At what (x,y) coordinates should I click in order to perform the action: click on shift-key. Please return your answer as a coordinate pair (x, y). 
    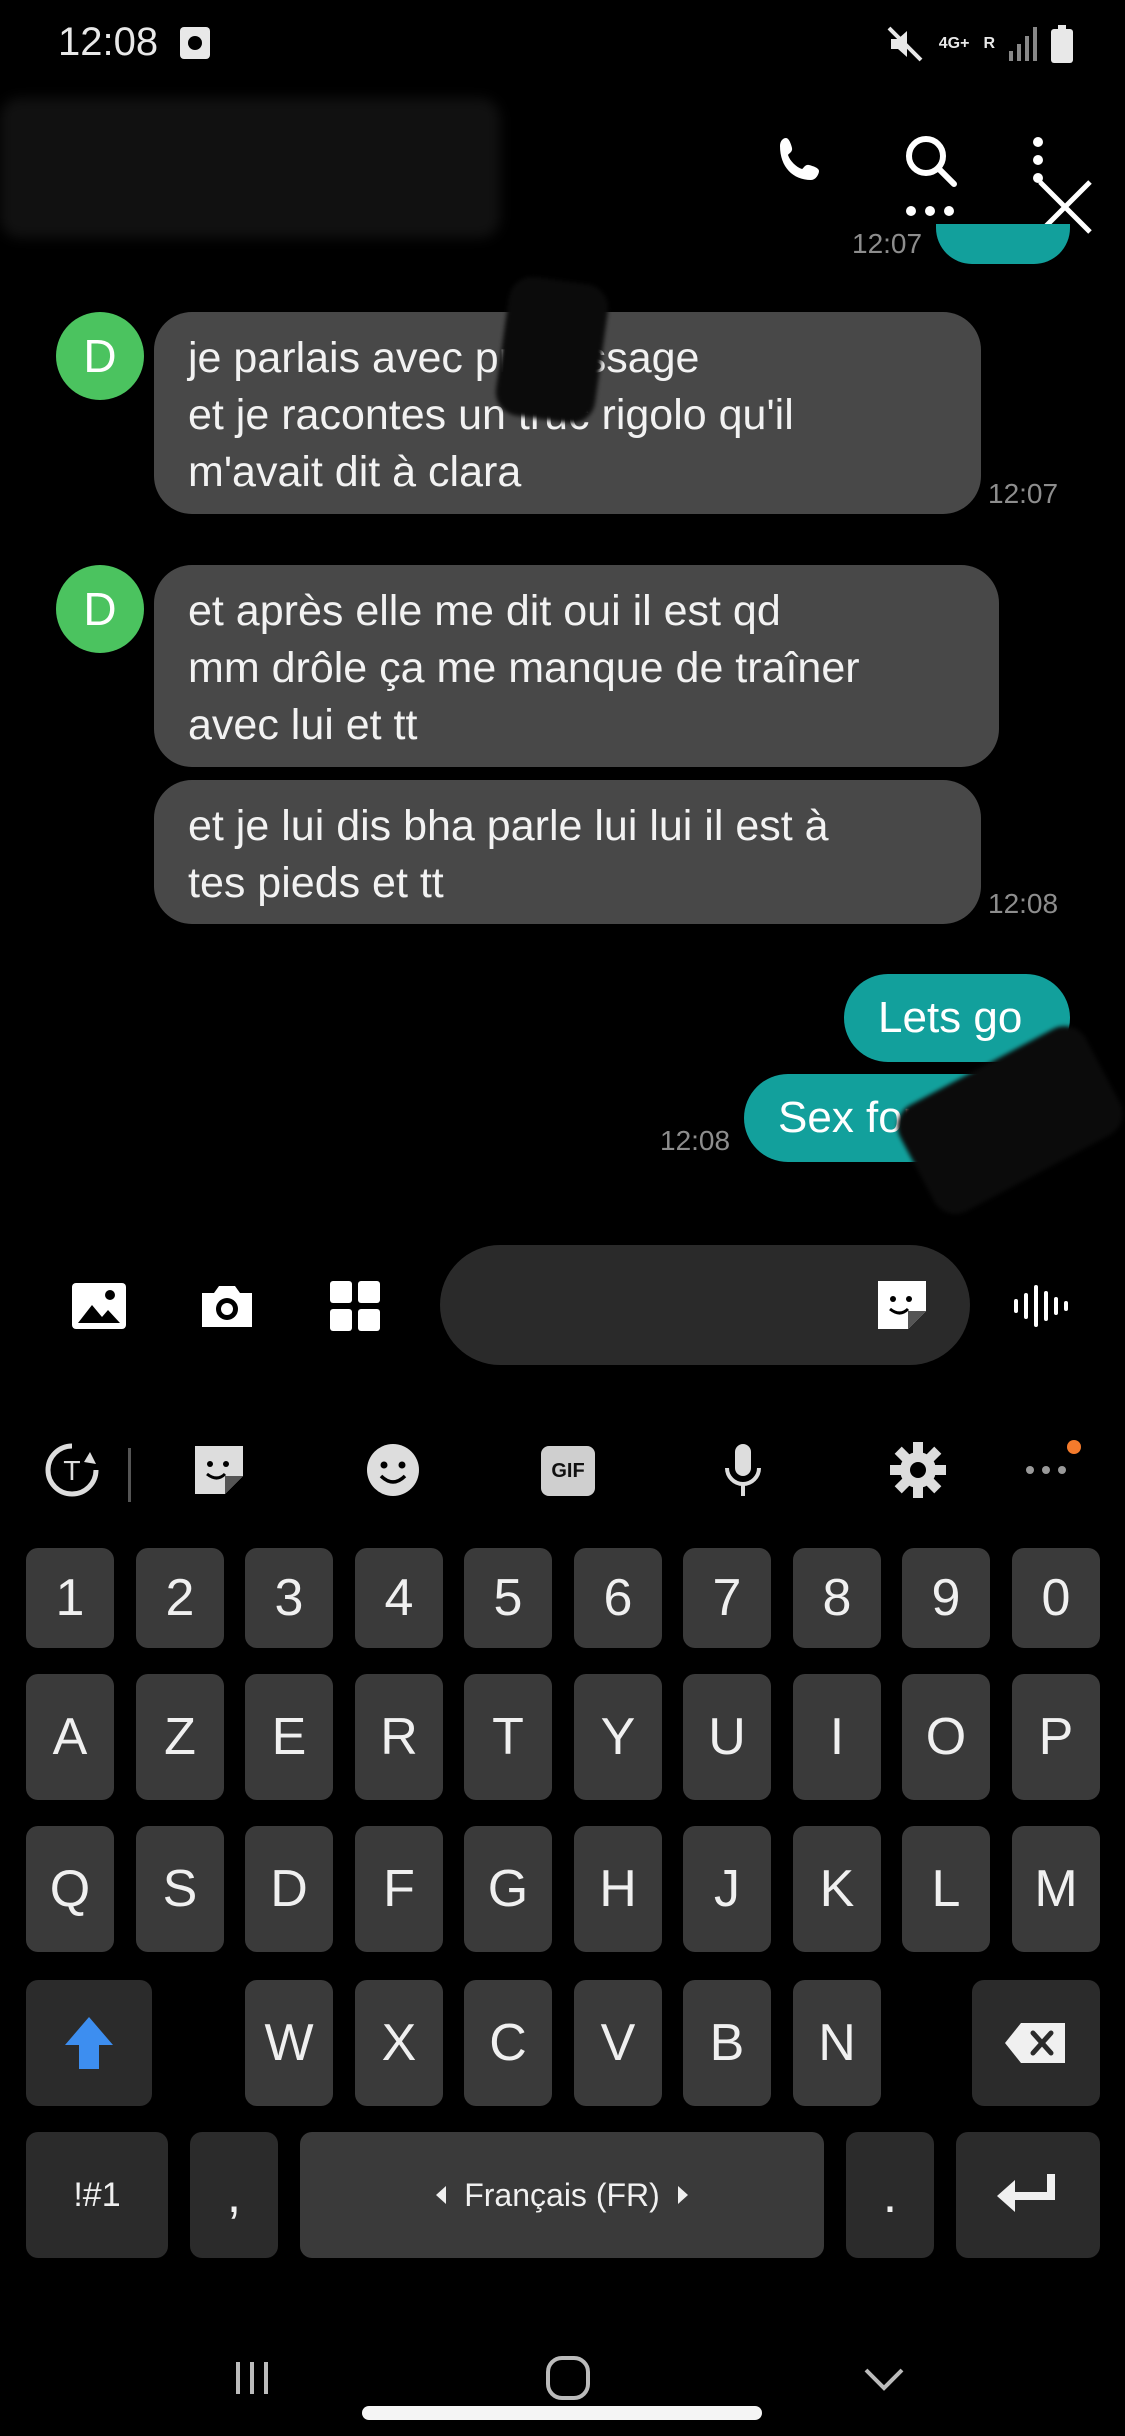
    Looking at the image, I should click on (89, 2043).